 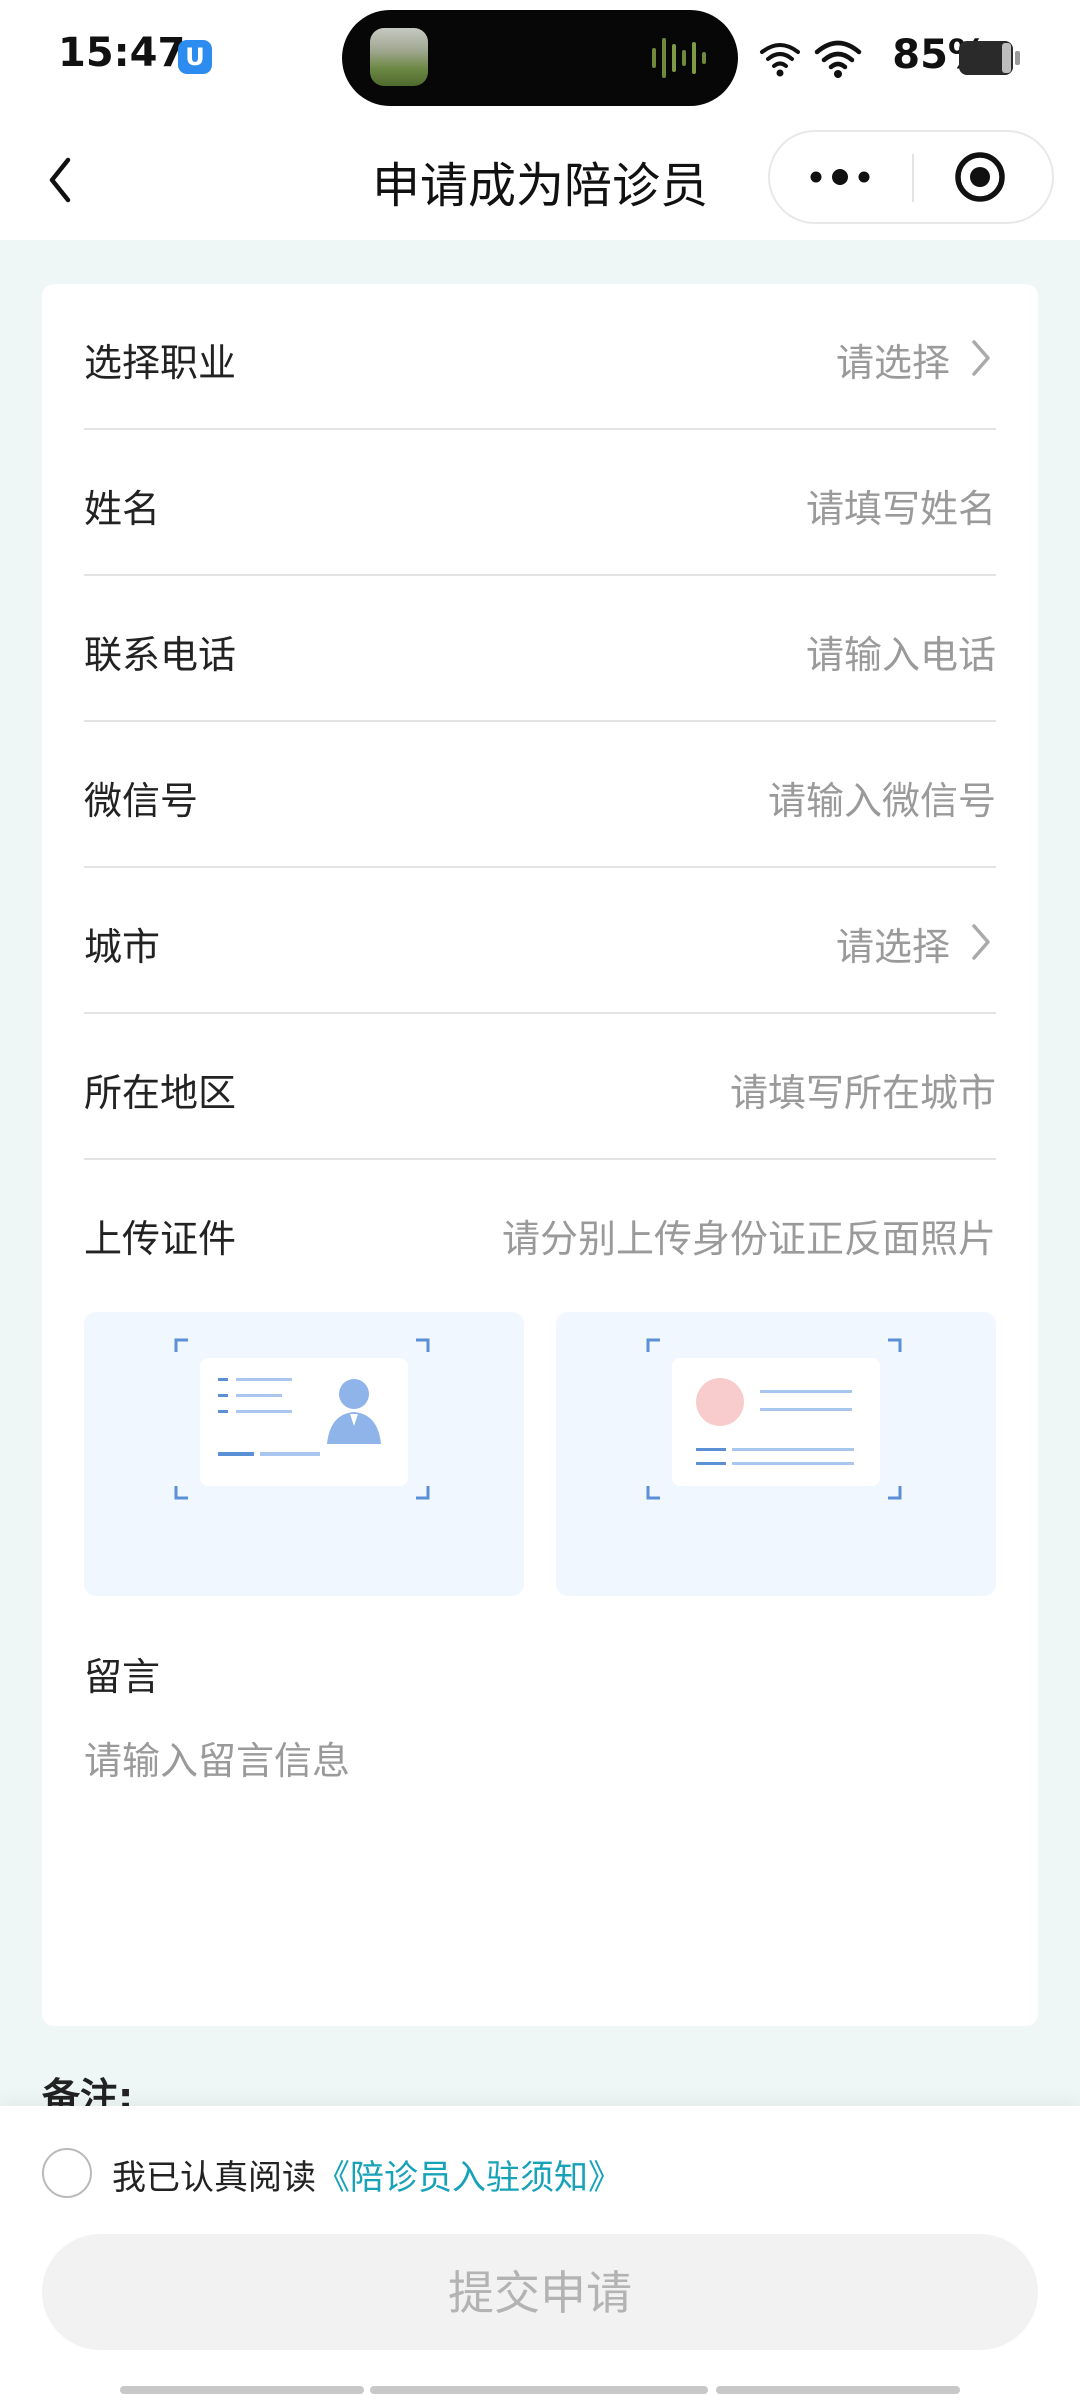 I want to click on form-row-phone: 联系电话 请输入电话, so click(x=540, y=649).